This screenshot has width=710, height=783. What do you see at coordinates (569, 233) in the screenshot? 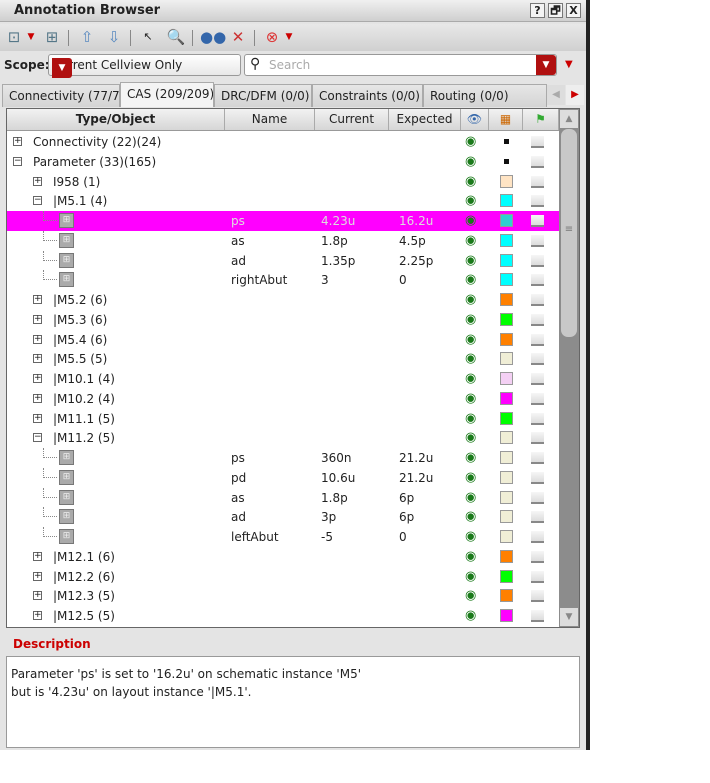
I see `scrollbar-thumb: ≡` at bounding box center [569, 233].